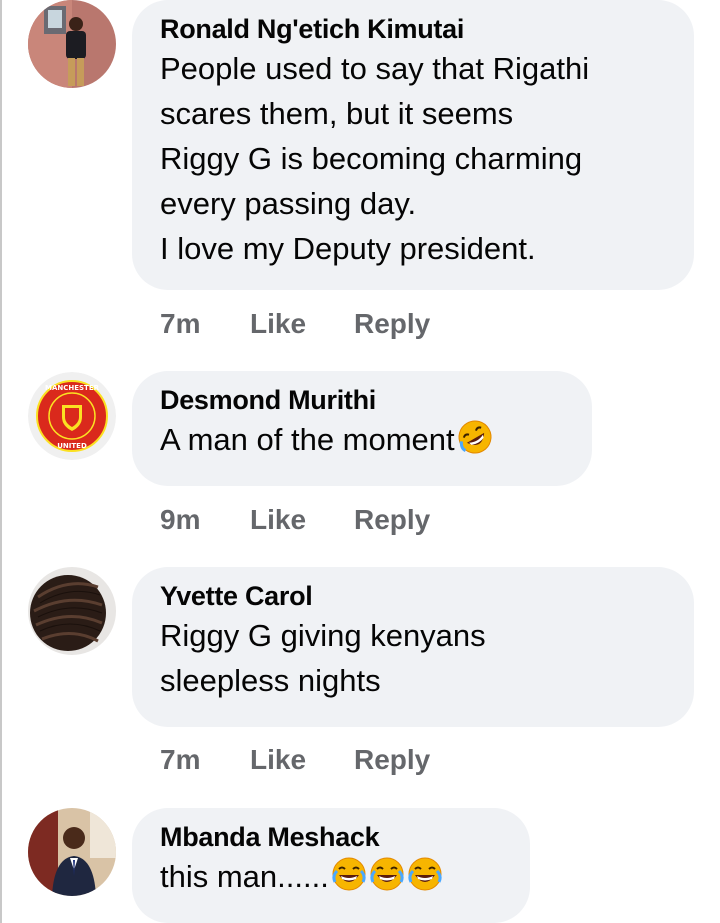 This screenshot has width=720, height=923. I want to click on commenter-name: Yvette Carol, so click(413, 596).